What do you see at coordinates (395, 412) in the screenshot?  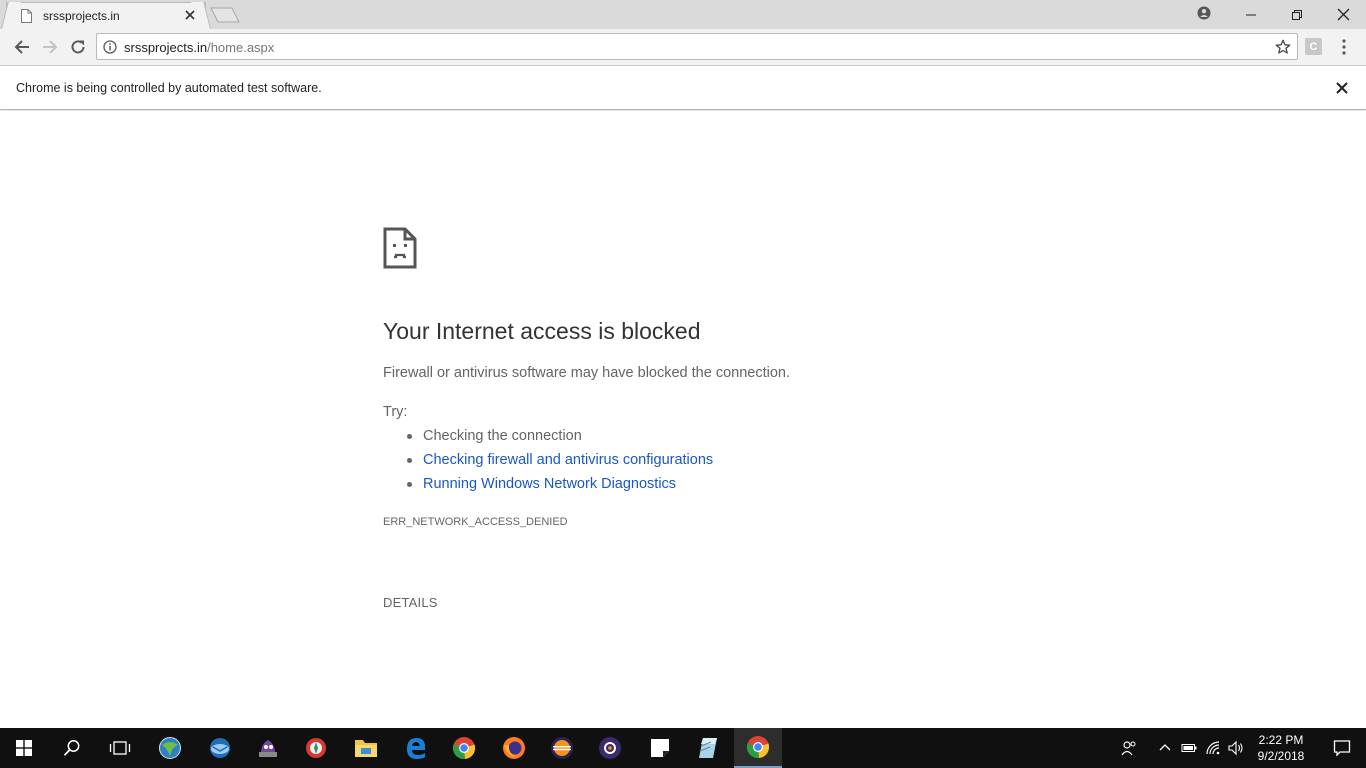 I see `try-label: Try:` at bounding box center [395, 412].